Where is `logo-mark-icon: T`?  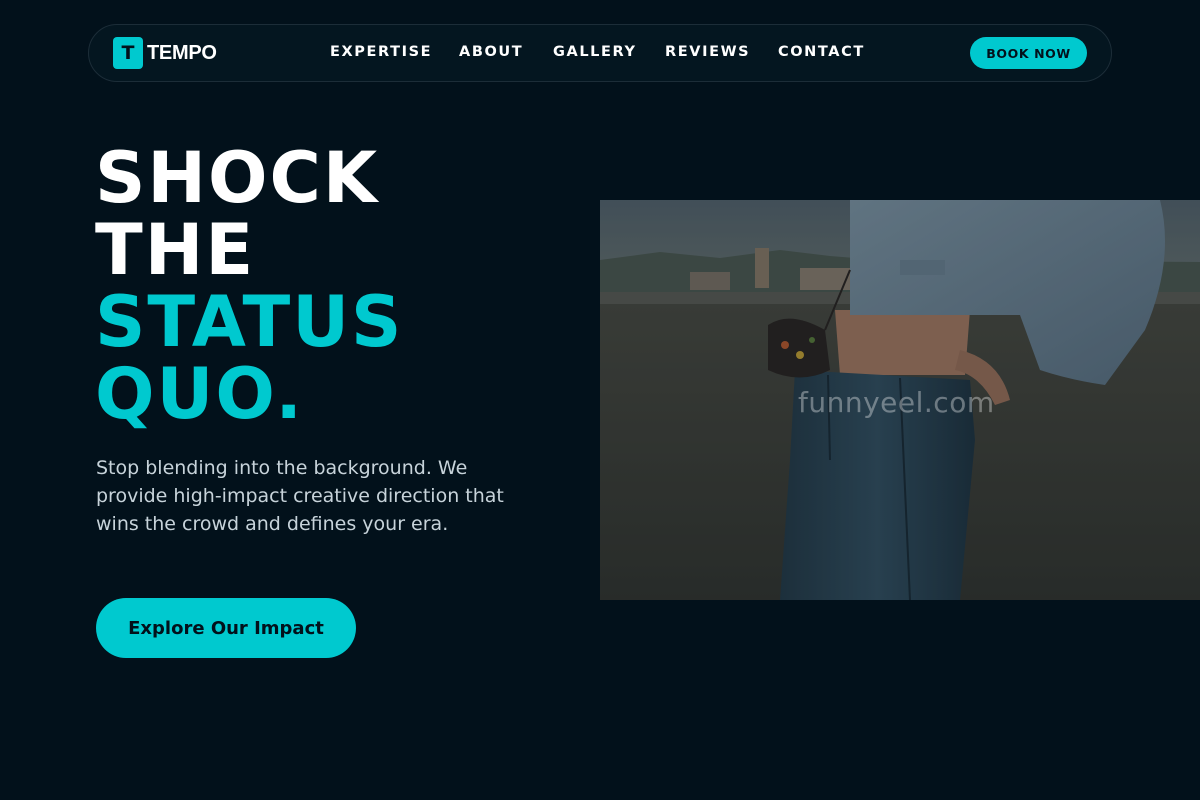
logo-mark-icon: T is located at coordinates (128, 53).